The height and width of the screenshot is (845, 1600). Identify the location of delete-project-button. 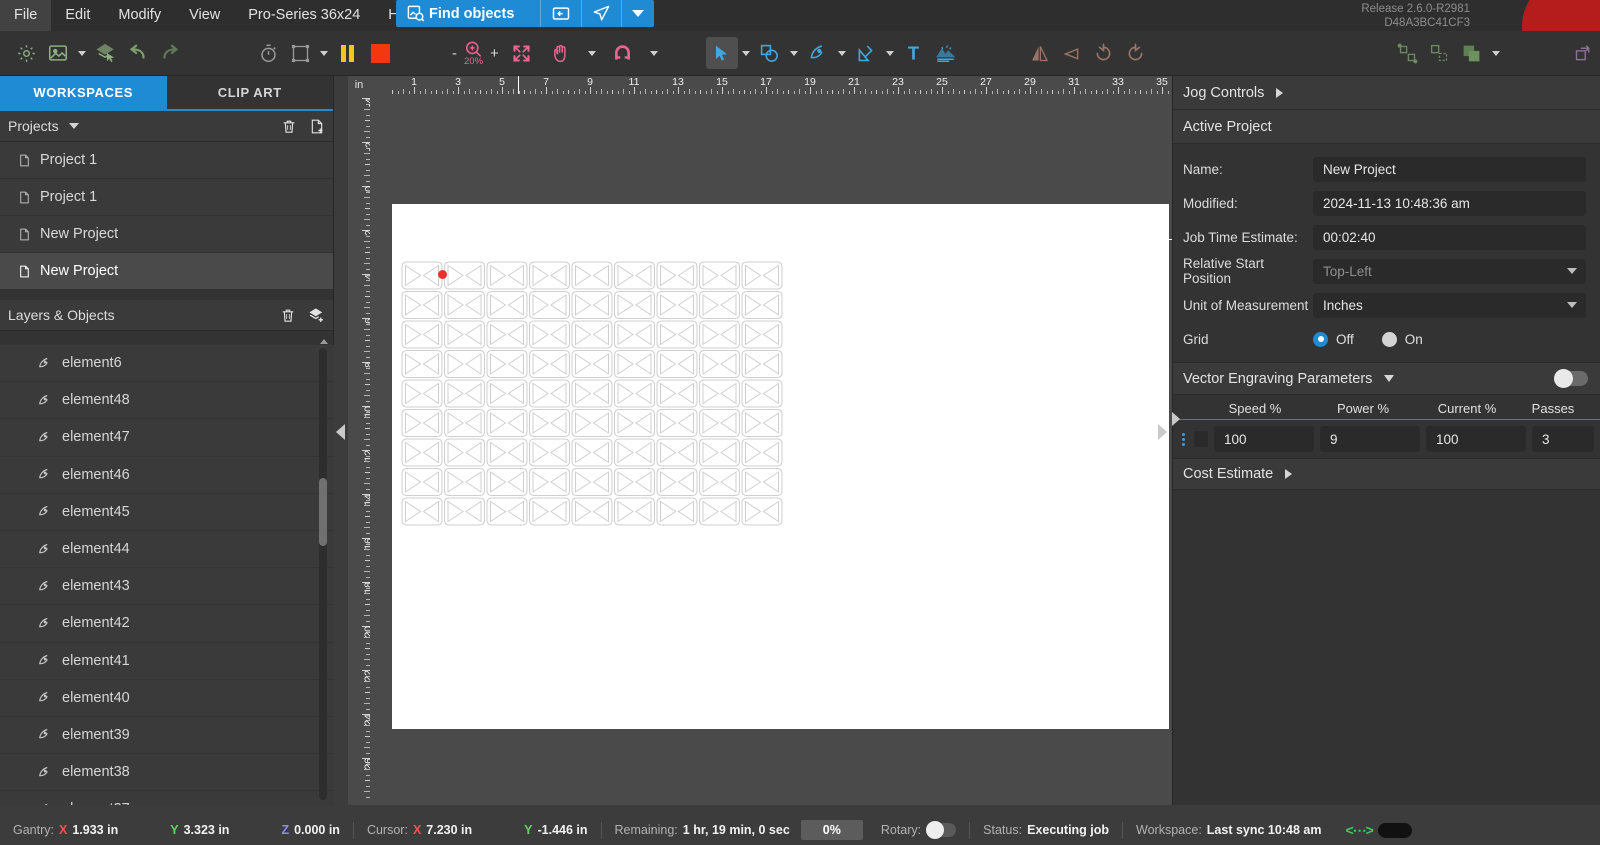
(289, 126).